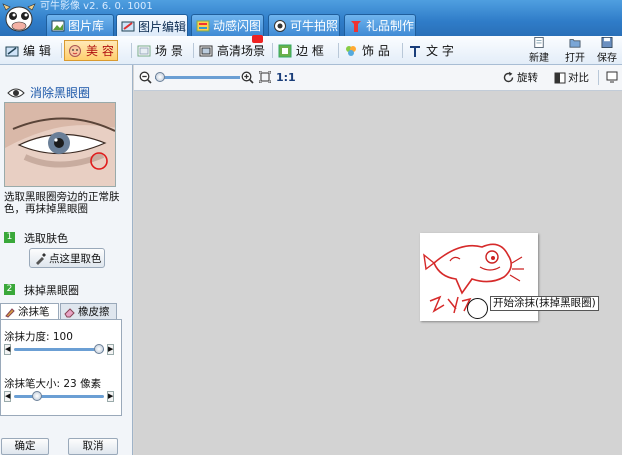 The width and height of the screenshot is (622, 455). What do you see at coordinates (539, 58) in the screenshot?
I see `new-label: 新建` at bounding box center [539, 58].